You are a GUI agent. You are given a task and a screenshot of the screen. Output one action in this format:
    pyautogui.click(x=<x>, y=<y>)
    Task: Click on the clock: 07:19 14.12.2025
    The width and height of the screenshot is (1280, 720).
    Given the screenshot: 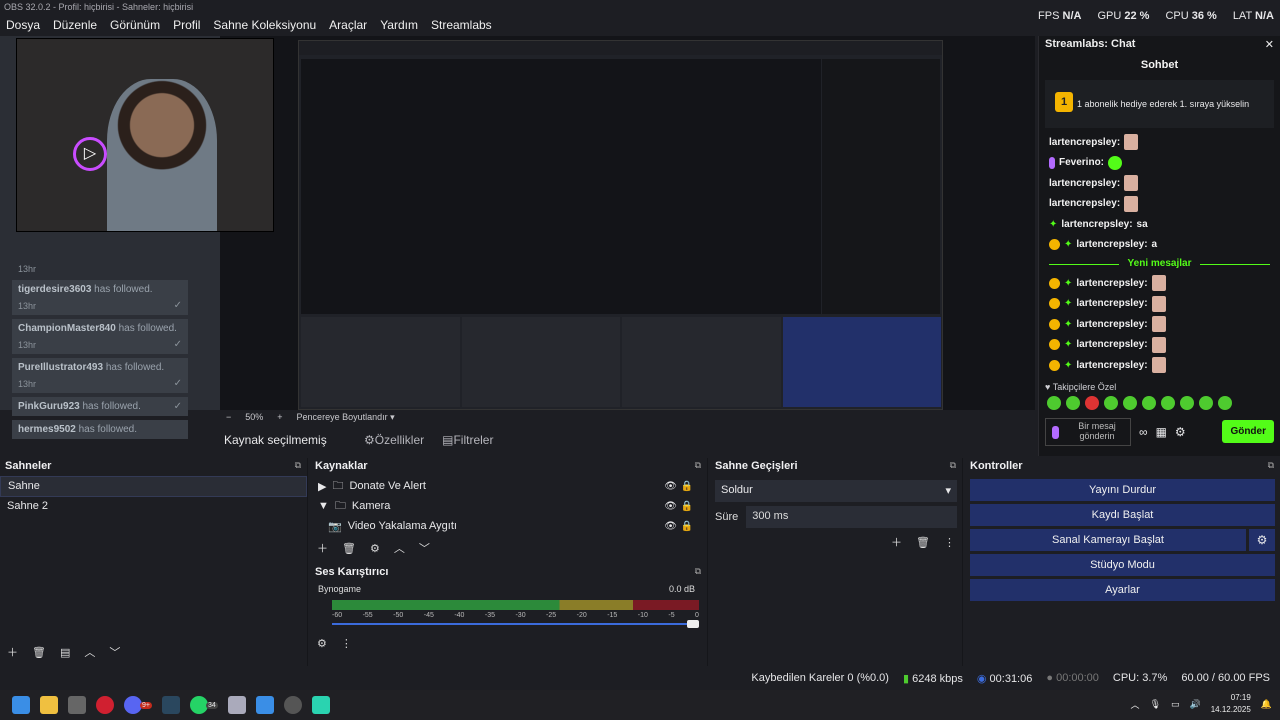 What is the action you would take?
    pyautogui.click(x=1231, y=704)
    